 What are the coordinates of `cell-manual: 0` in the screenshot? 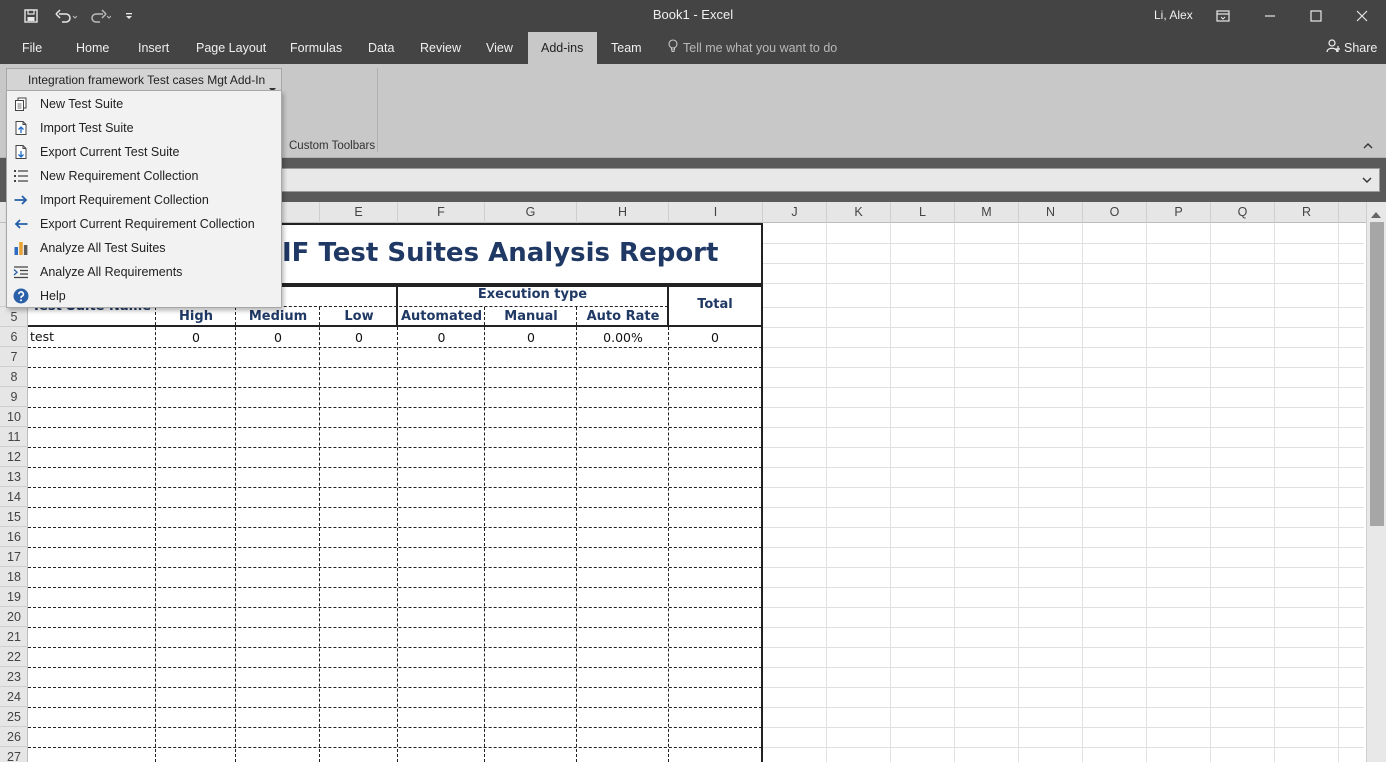 It's located at (531, 337).